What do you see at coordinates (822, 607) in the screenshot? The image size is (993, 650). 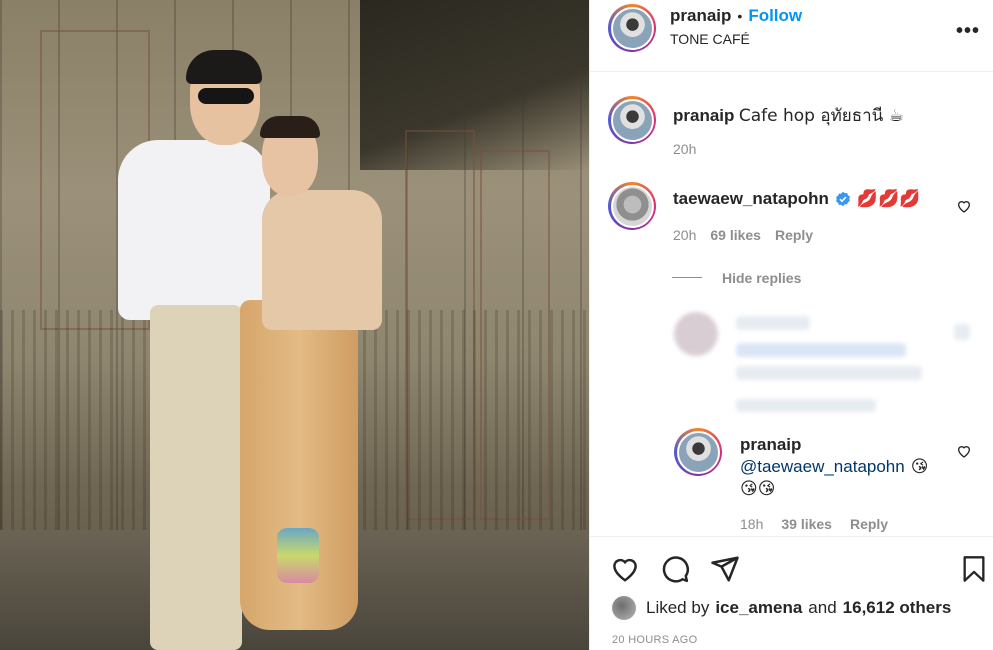 I see `liked-by-middle: and` at bounding box center [822, 607].